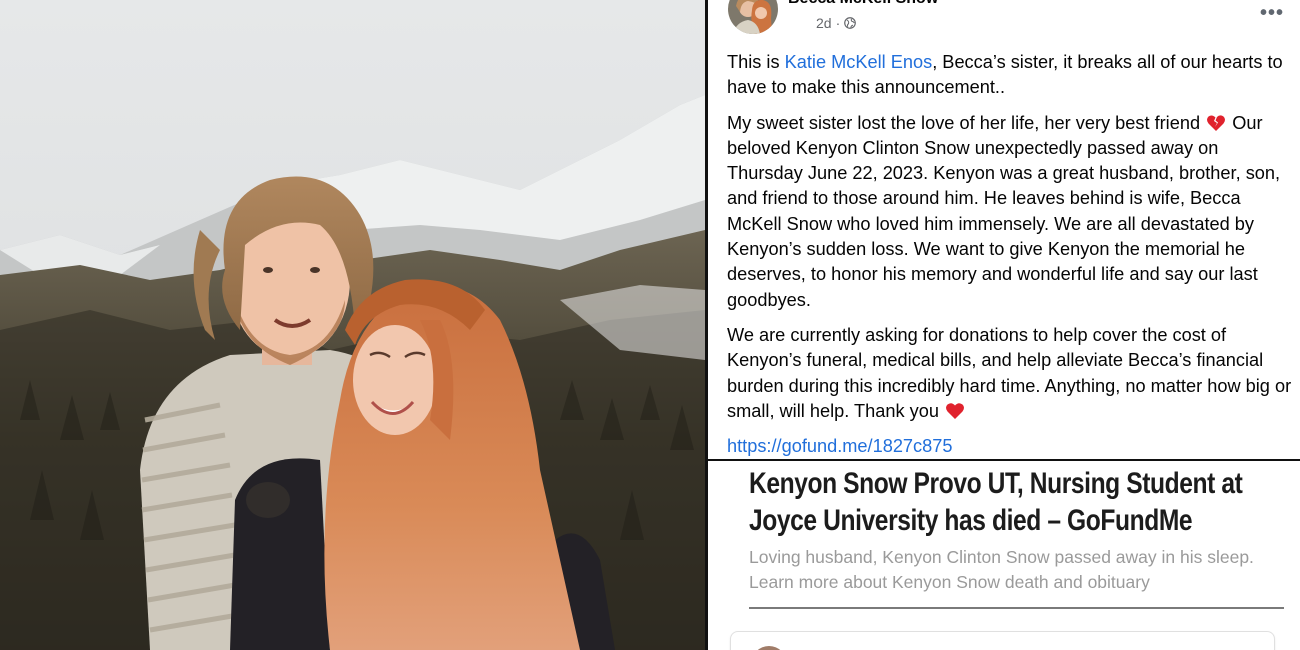 This screenshot has width=1300, height=650. Describe the element at coordinates (1272, 13) in the screenshot. I see `more-options-icon: •••` at that location.